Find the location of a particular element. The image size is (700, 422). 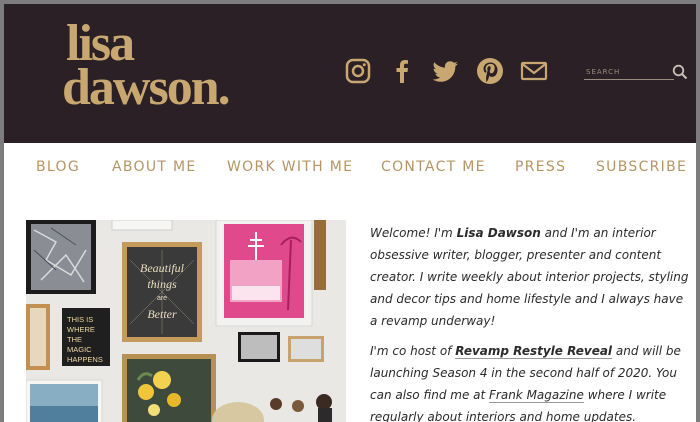

intro-p2-a: I'm co host of is located at coordinates (413, 351).